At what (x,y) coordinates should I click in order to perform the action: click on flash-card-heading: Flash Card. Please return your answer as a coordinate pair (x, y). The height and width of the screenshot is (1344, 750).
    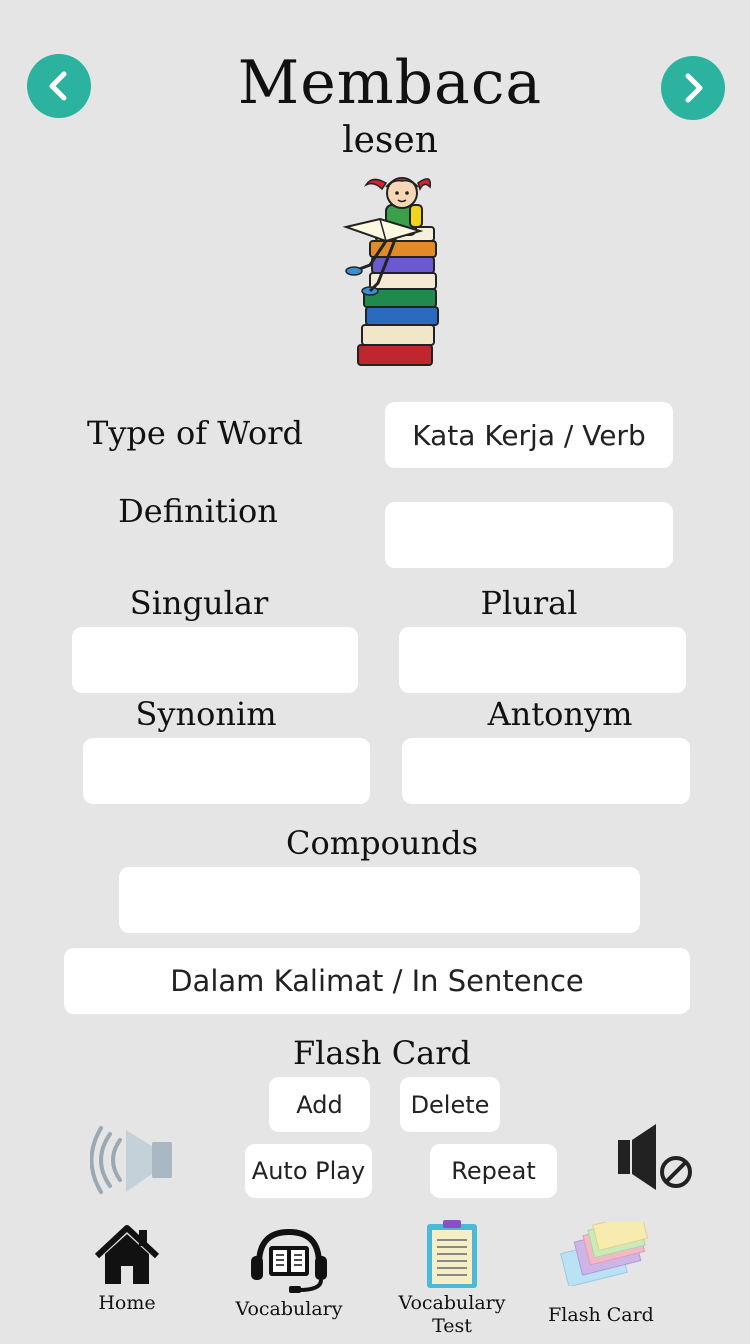
    Looking at the image, I should click on (382, 1053).